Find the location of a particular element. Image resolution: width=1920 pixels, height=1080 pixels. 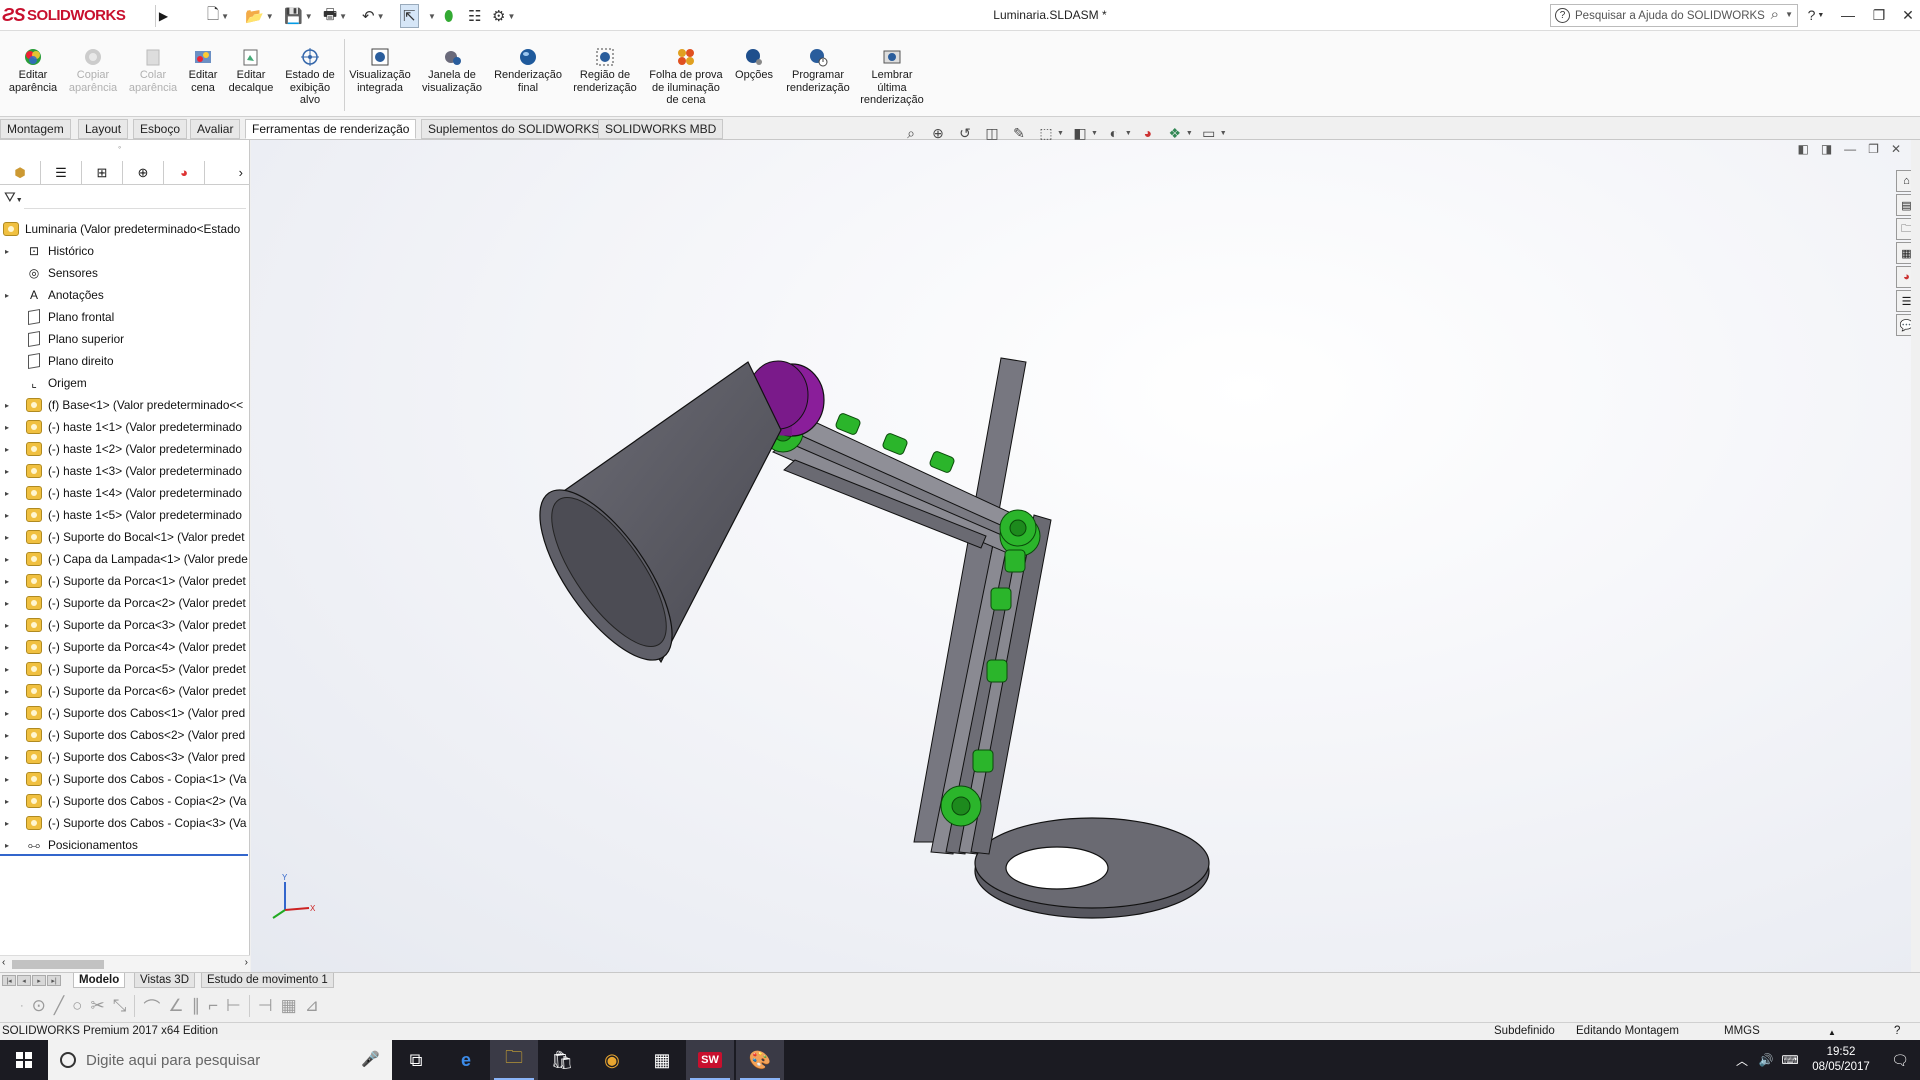

horizontal-dimension-icon: ⊣ is located at coordinates (265, 1006).